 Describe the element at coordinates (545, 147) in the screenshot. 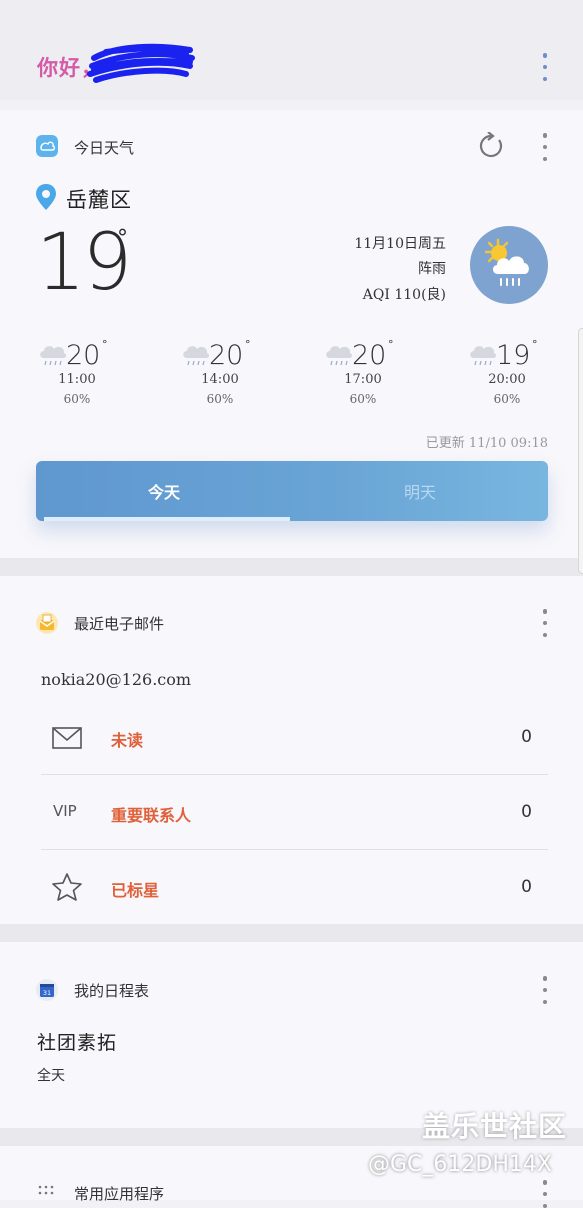

I see `weather-more-icon` at that location.